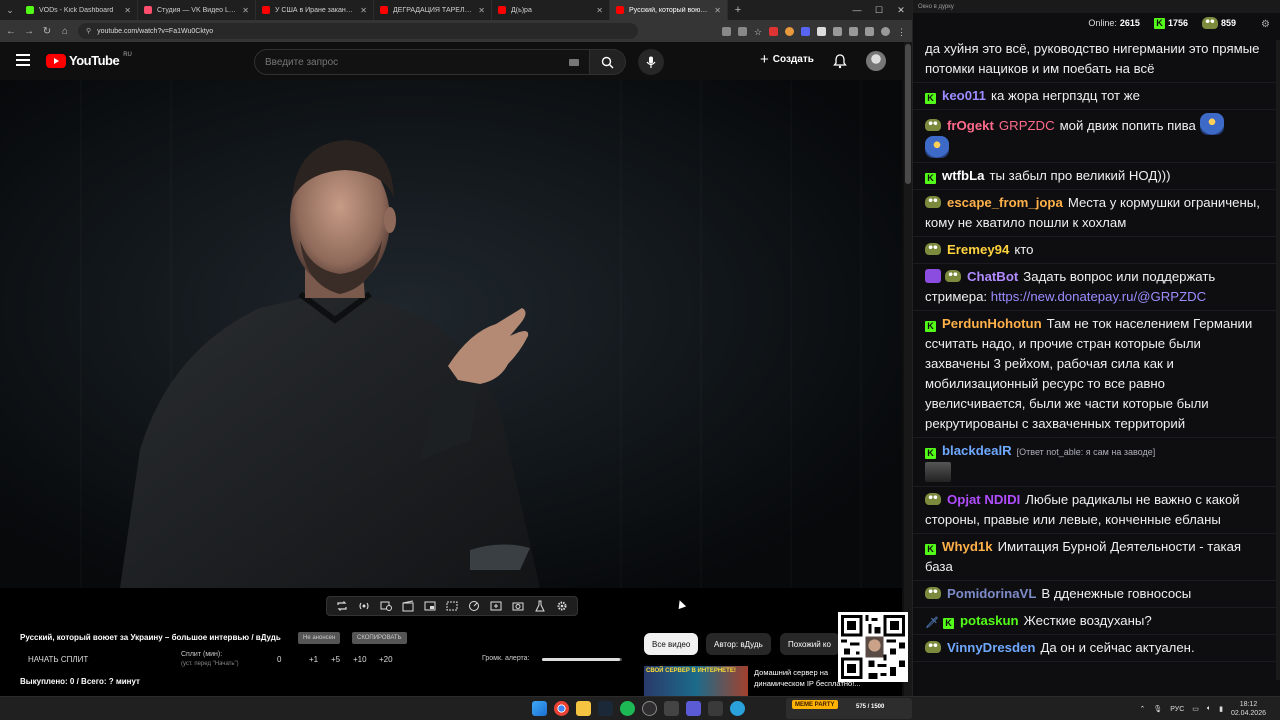 This screenshot has height=720, width=1280. What do you see at coordinates (876, 61) in the screenshot?
I see `account-avatar` at bounding box center [876, 61].